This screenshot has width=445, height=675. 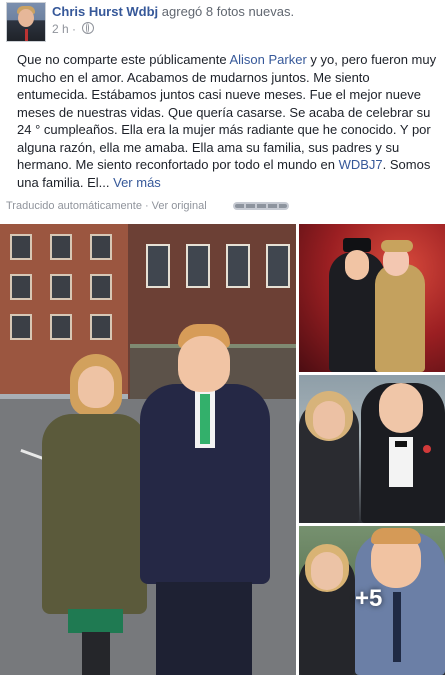 I want to click on photo-person-woman, so click(x=94, y=514).